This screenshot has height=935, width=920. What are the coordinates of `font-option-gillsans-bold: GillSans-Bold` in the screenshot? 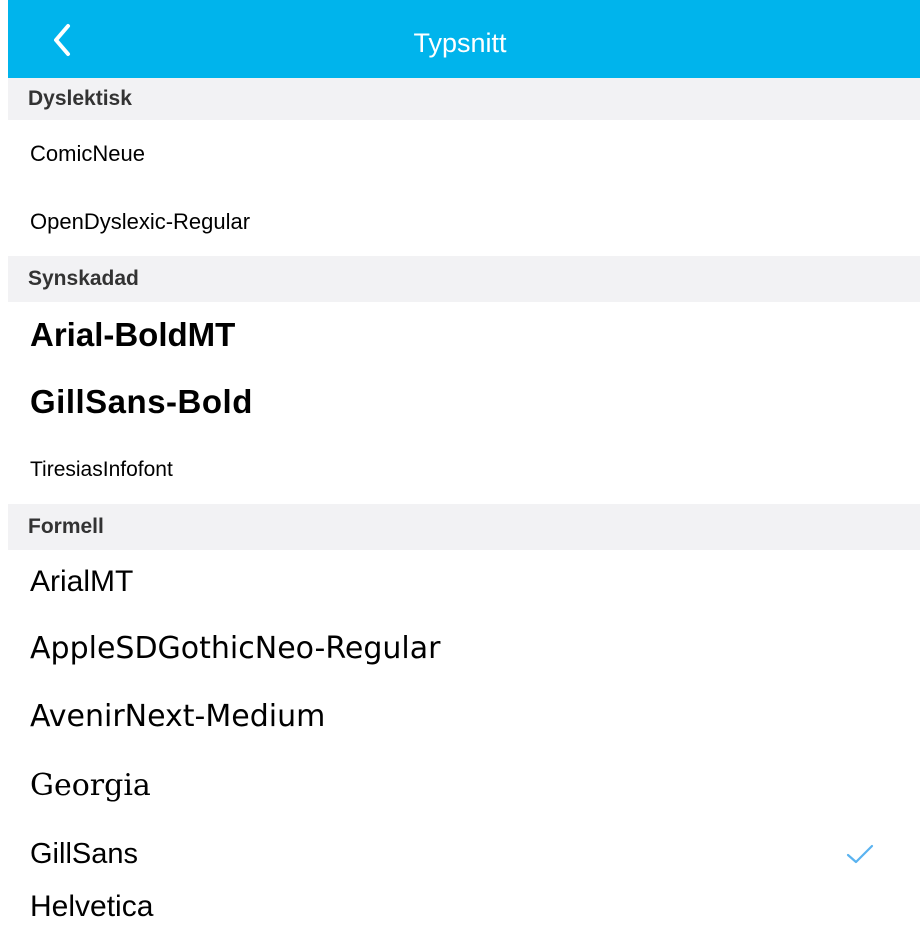 It's located at (464, 402).